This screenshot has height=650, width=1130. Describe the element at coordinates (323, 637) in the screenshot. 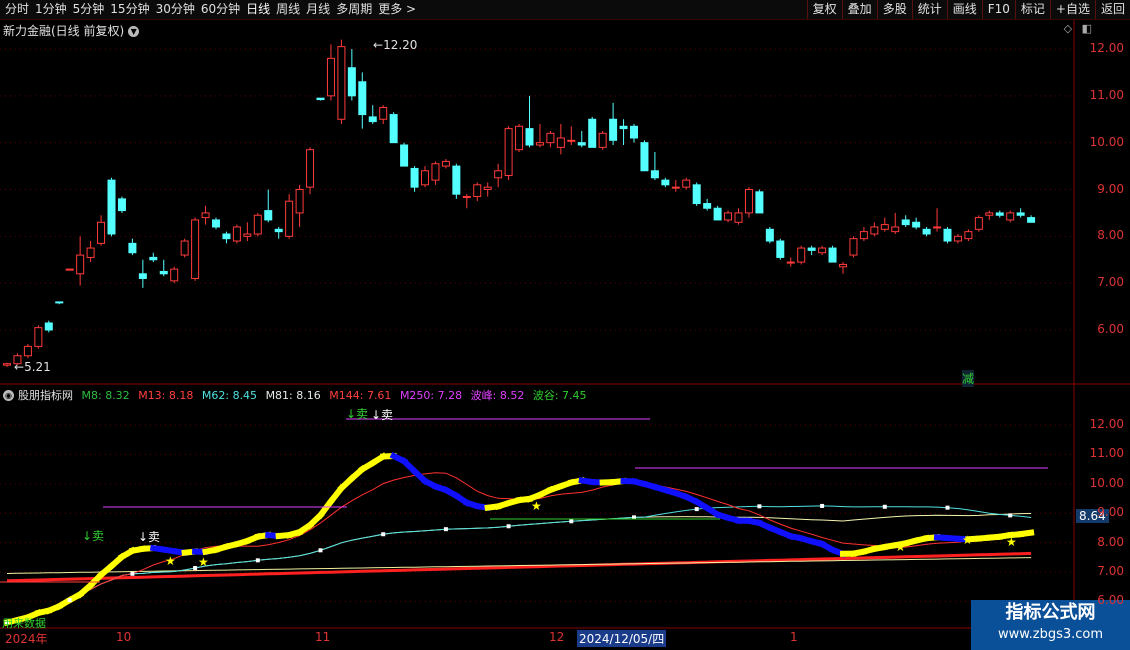

I see `date-label-nov: 11` at that location.